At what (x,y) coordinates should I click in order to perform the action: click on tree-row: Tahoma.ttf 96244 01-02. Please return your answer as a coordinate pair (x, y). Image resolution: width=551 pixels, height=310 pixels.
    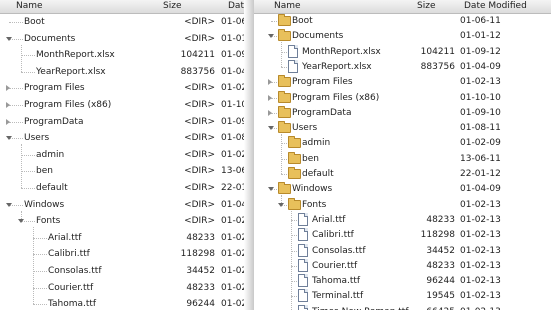
    Looking at the image, I should click on (122, 303).